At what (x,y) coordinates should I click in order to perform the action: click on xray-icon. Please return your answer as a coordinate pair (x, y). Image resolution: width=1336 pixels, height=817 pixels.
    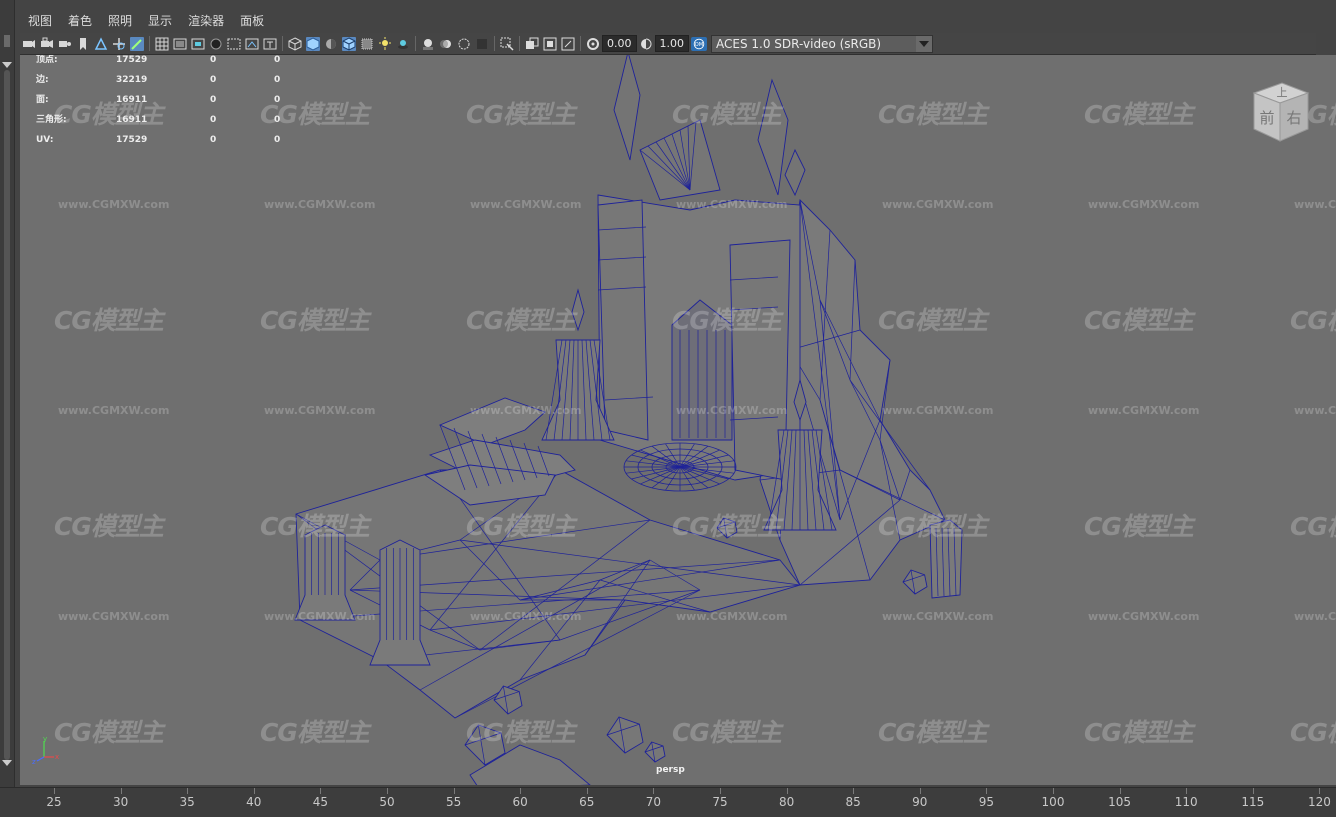
    Looking at the image, I should click on (367, 44).